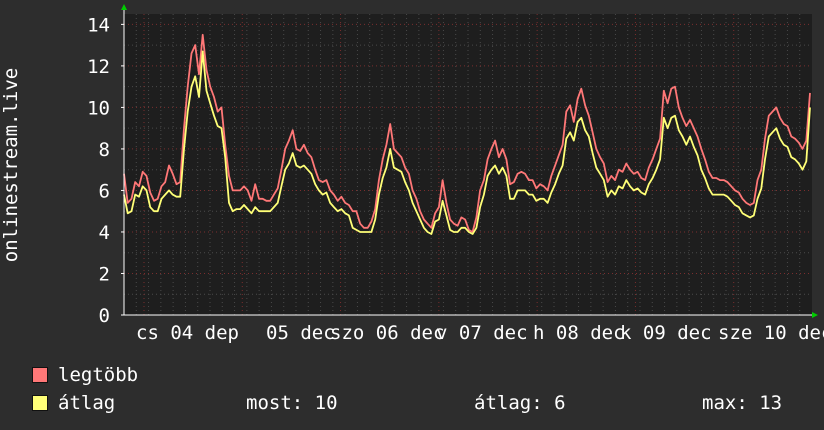  I want to click on x-tick-label: 05 dec, so click(300, 333).